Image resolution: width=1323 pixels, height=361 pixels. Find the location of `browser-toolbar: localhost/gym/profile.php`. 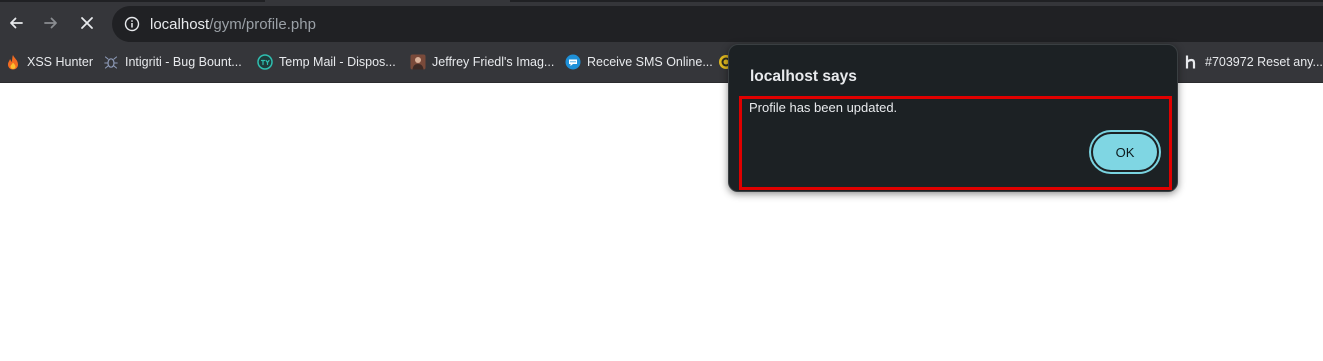

browser-toolbar: localhost/gym/profile.php is located at coordinates (661, 21).